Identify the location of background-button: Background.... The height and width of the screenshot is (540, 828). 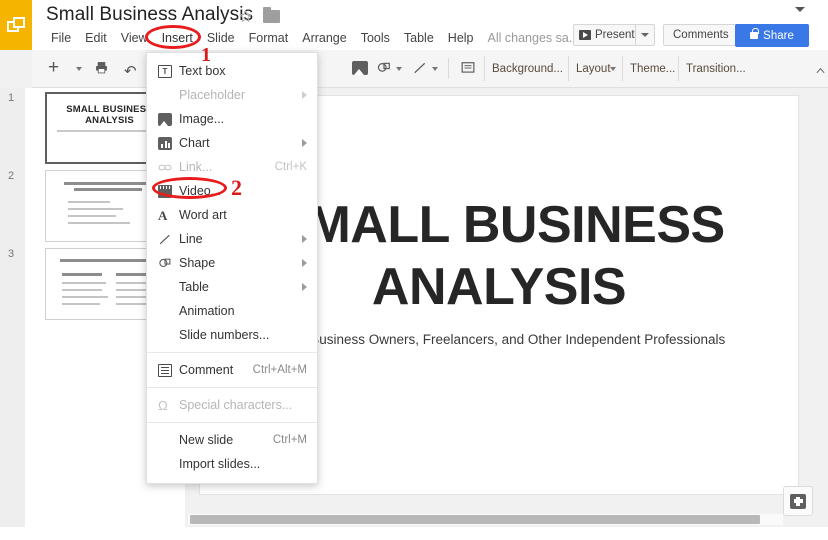
(527, 69).